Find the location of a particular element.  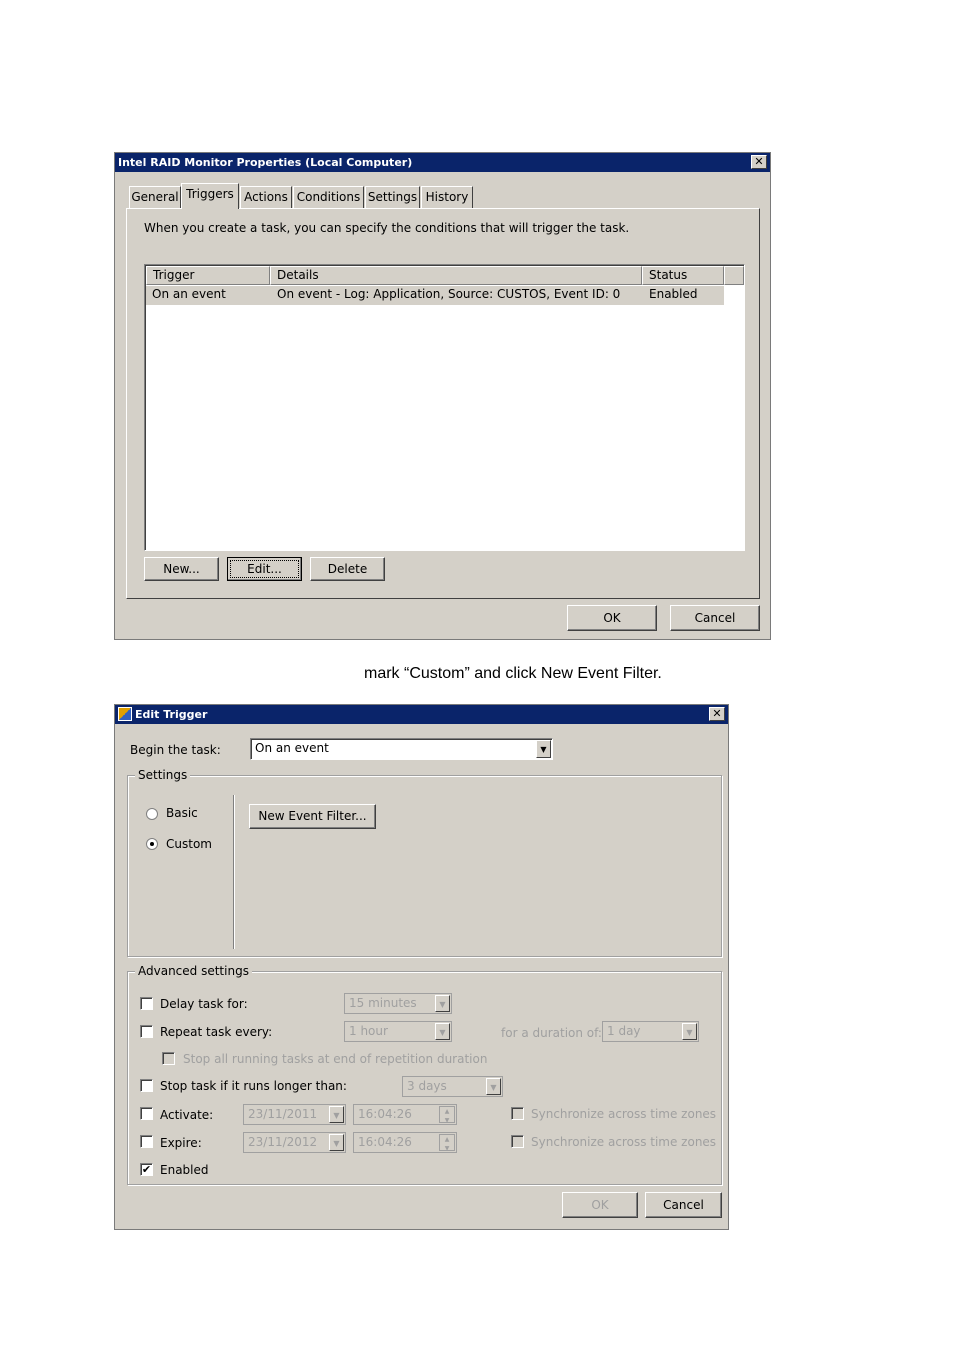

check-icon: ✔ is located at coordinates (146, 1169).